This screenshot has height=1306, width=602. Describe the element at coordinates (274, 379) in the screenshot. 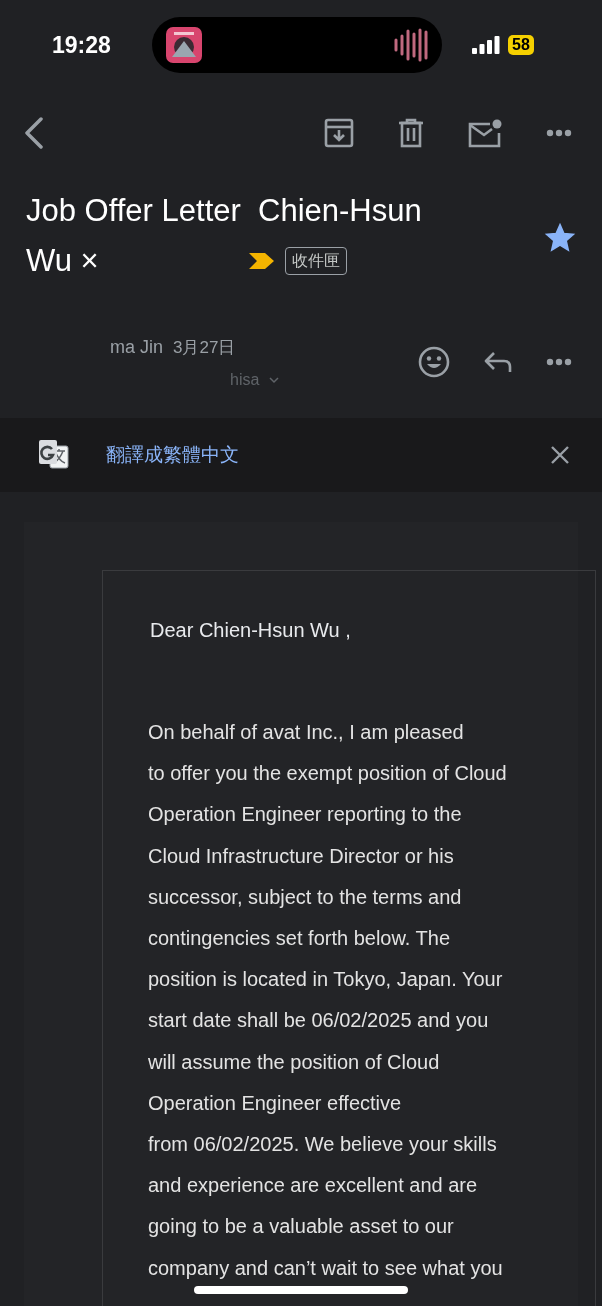

I see `chevron-down-icon` at that location.